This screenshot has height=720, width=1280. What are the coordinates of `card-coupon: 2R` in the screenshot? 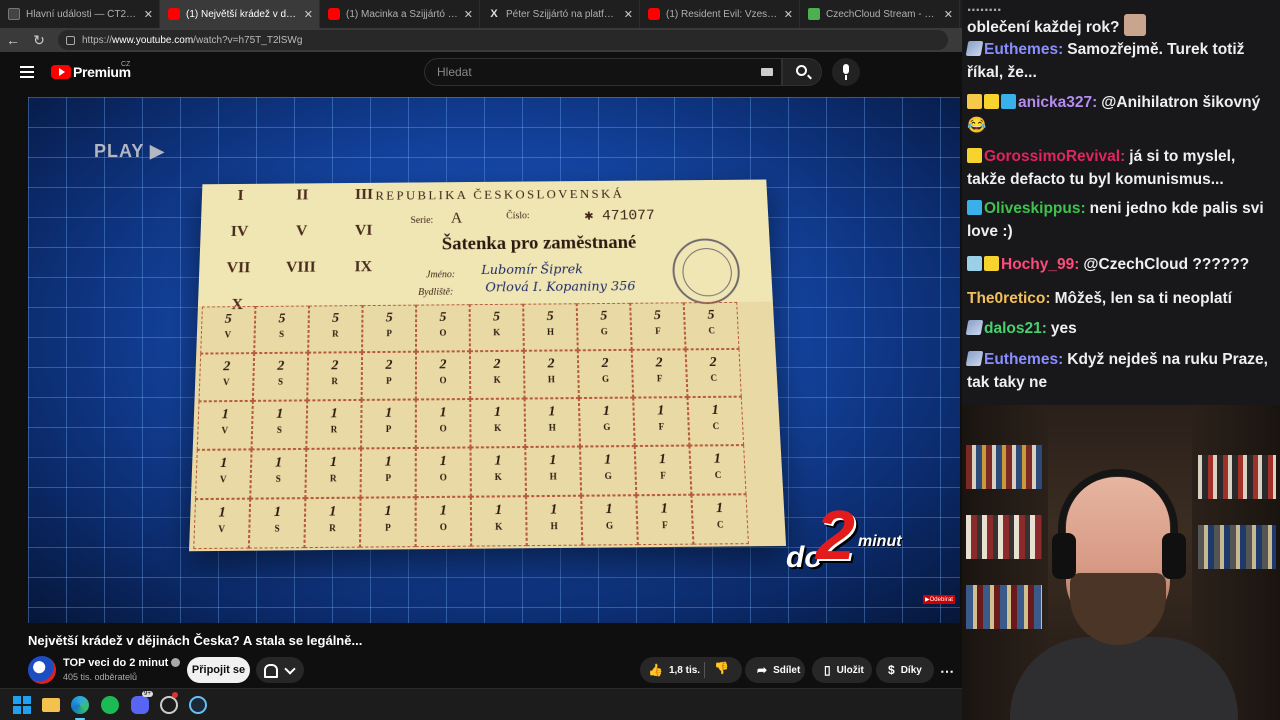 It's located at (335, 376).